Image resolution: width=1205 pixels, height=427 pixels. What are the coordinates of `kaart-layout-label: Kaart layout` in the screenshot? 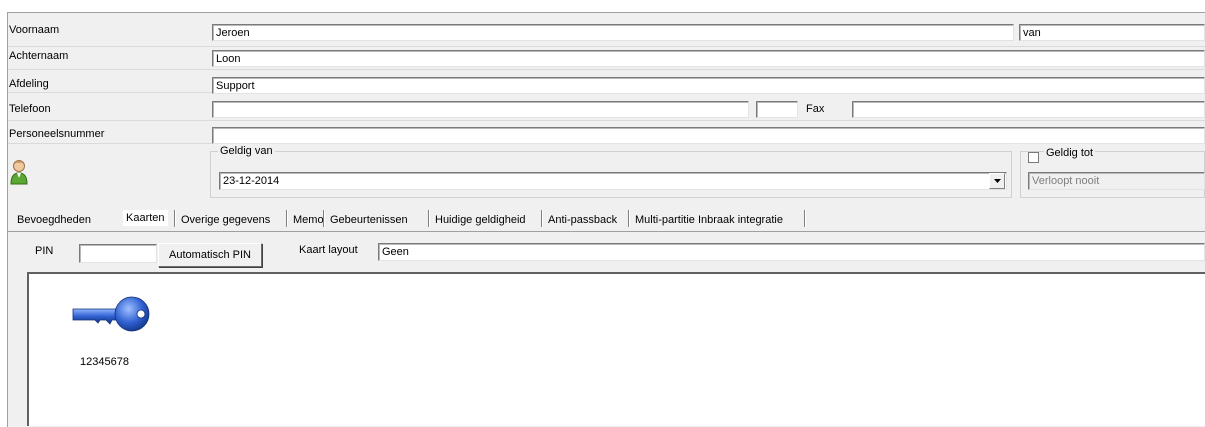 It's located at (328, 250).